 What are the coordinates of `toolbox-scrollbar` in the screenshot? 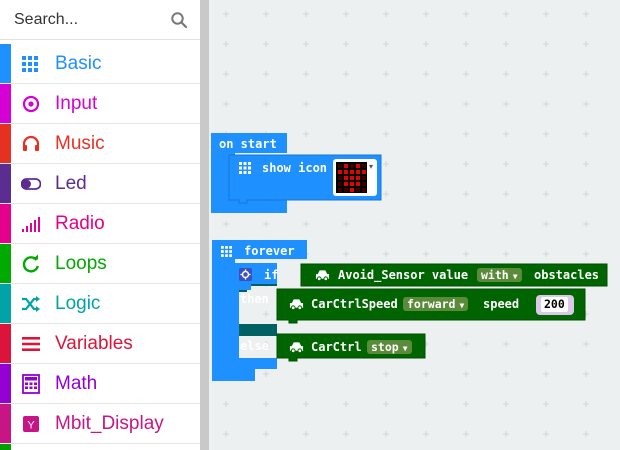 It's located at (204, 225).